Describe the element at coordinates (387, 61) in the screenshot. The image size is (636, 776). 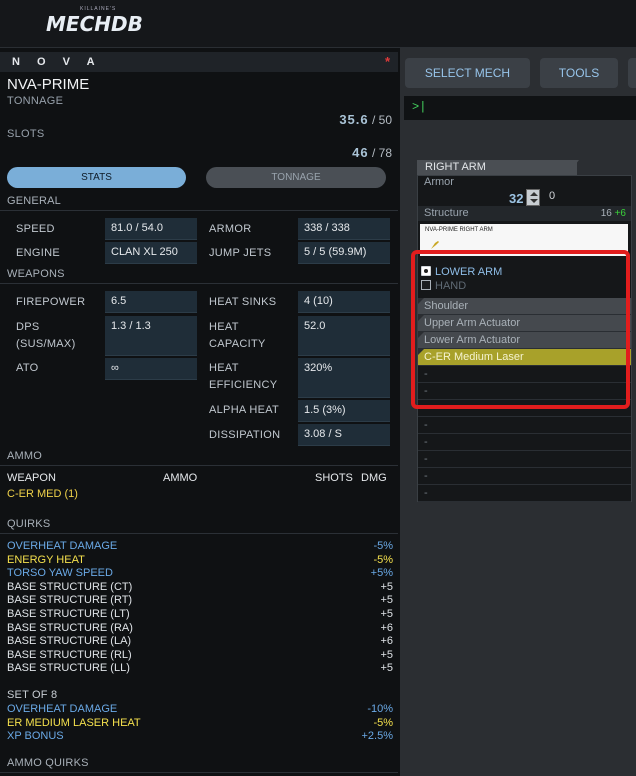
I see `unsaved-marker: *` at that location.